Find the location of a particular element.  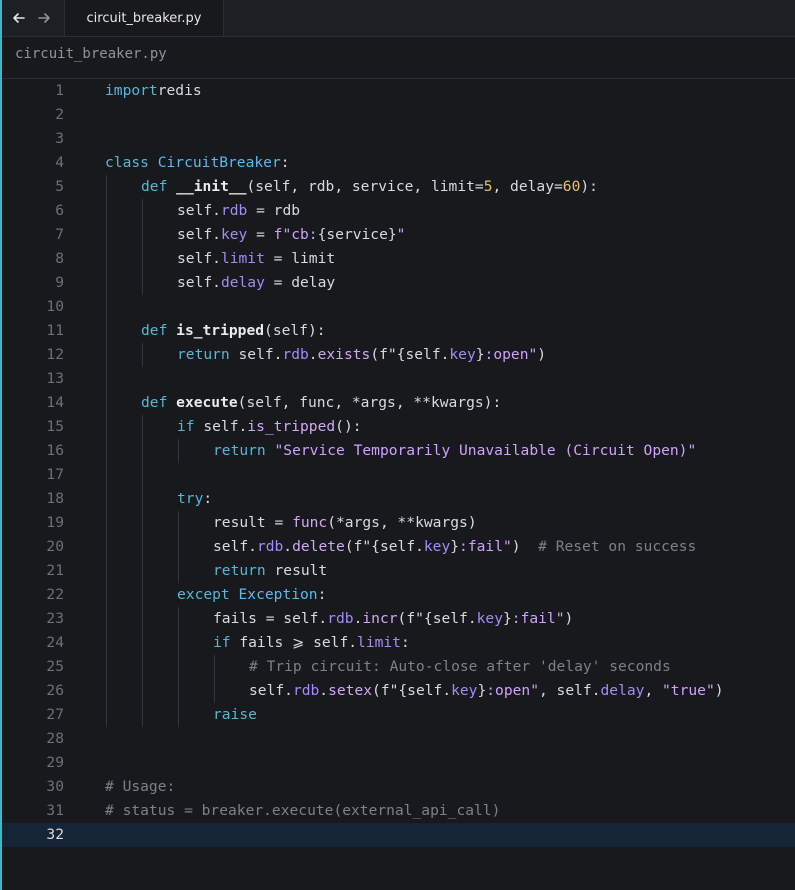

line-code: importredis is located at coordinates (153, 91).